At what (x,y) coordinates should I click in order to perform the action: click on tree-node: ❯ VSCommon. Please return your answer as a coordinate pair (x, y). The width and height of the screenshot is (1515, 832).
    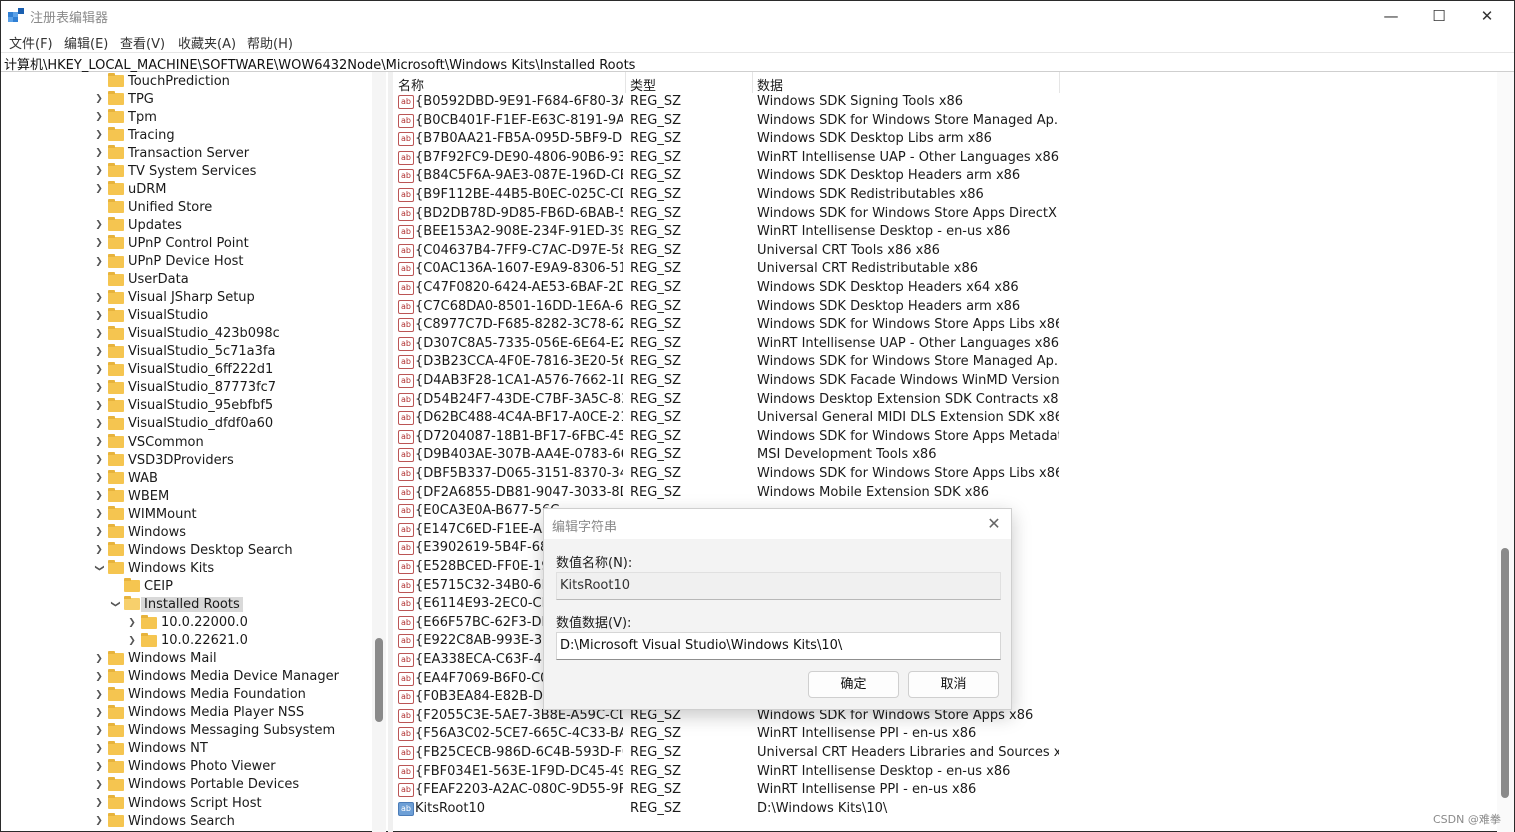
    Looking at the image, I should click on (148, 442).